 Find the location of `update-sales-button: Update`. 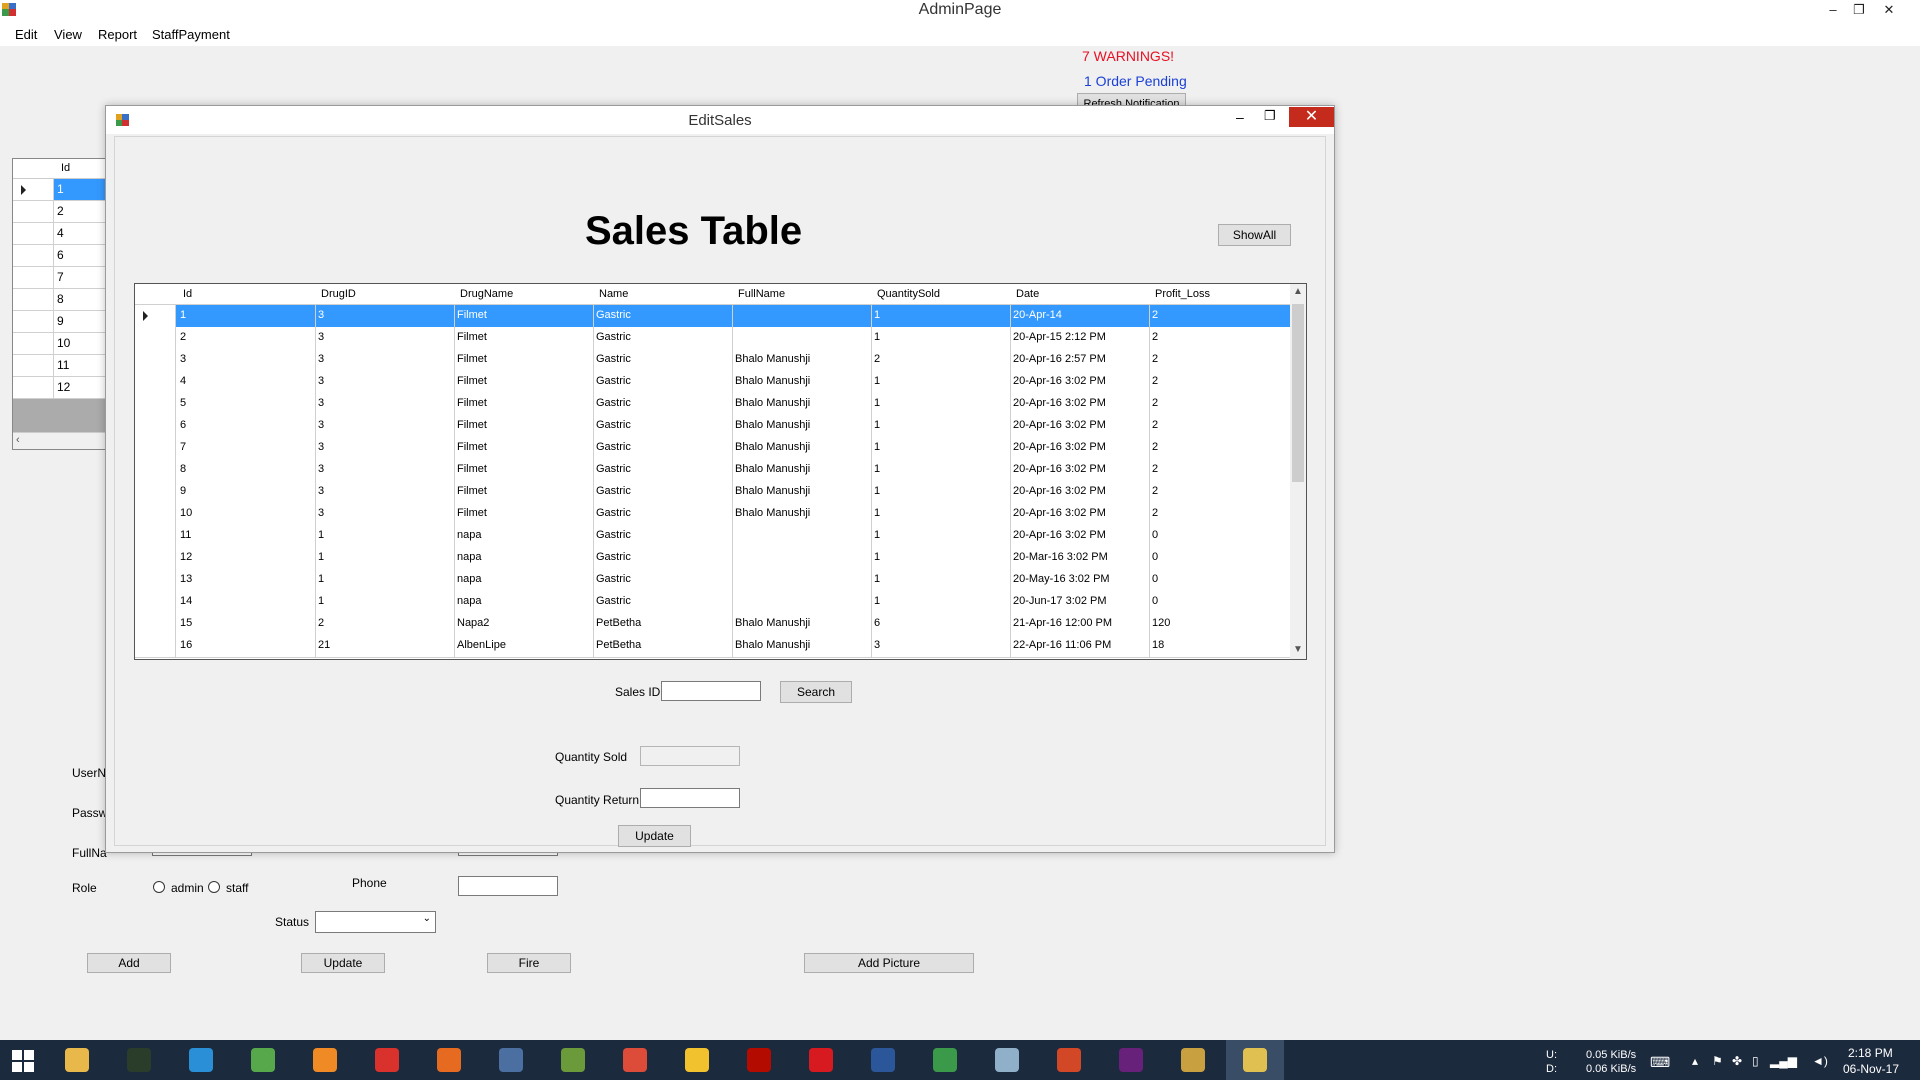

update-sales-button: Update is located at coordinates (654, 836).